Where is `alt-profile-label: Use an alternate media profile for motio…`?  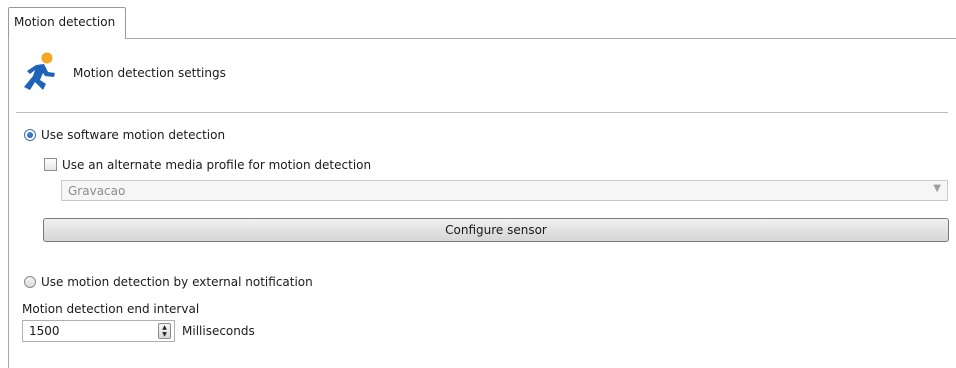 alt-profile-label: Use an alternate media profile for motio… is located at coordinates (217, 165).